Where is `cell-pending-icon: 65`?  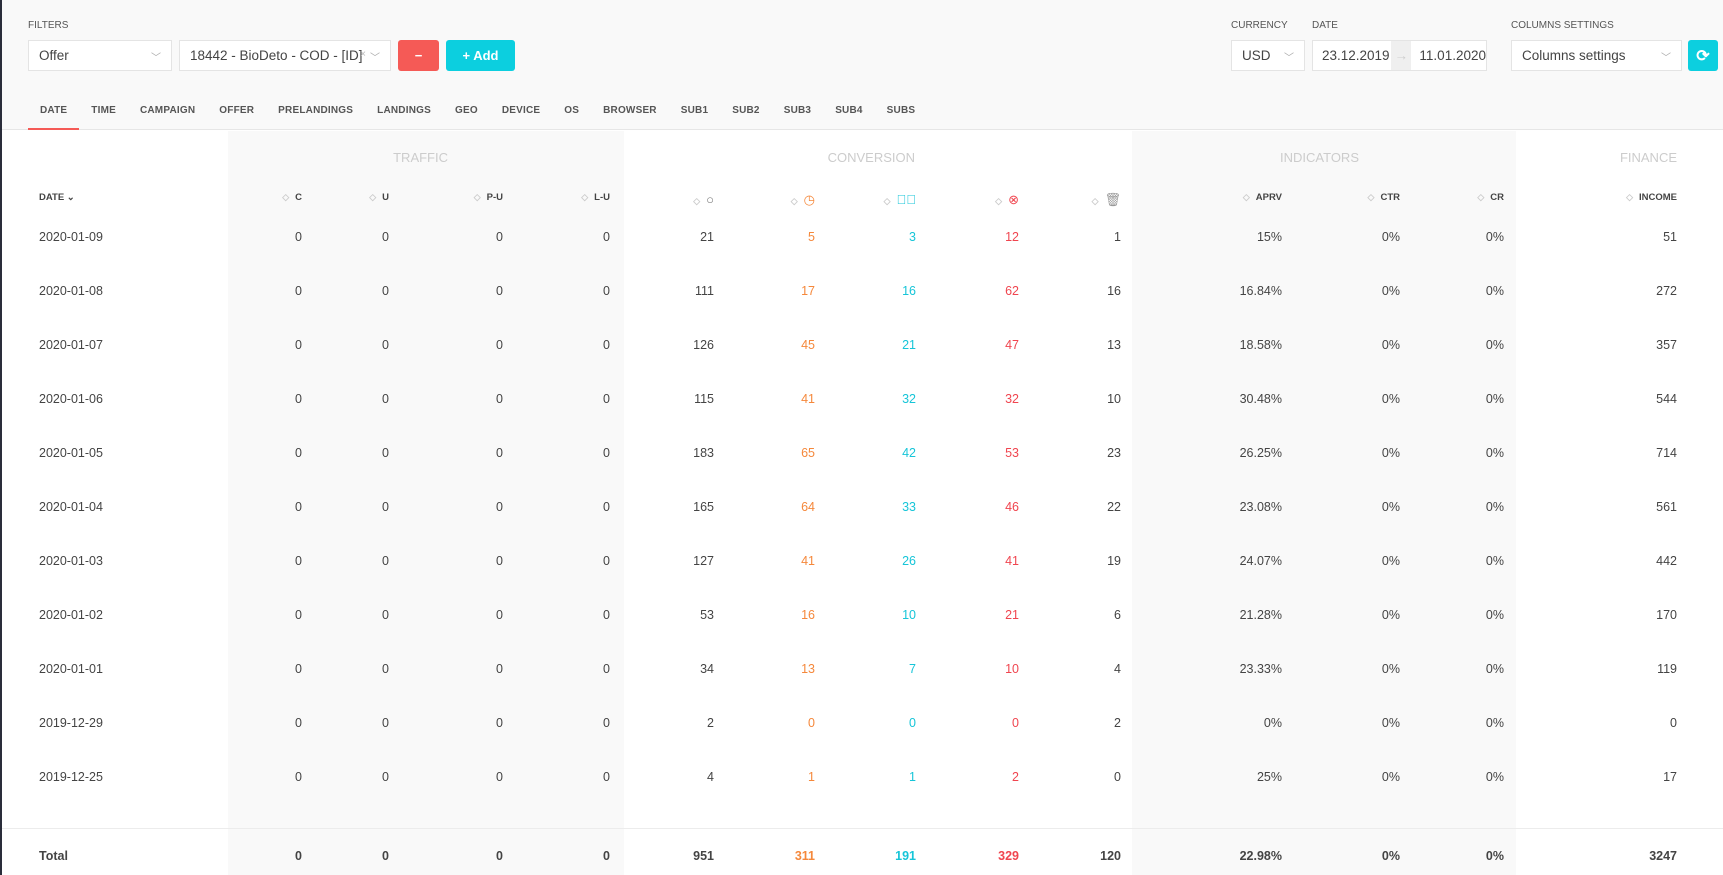 cell-pending-icon: 65 is located at coordinates (808, 453).